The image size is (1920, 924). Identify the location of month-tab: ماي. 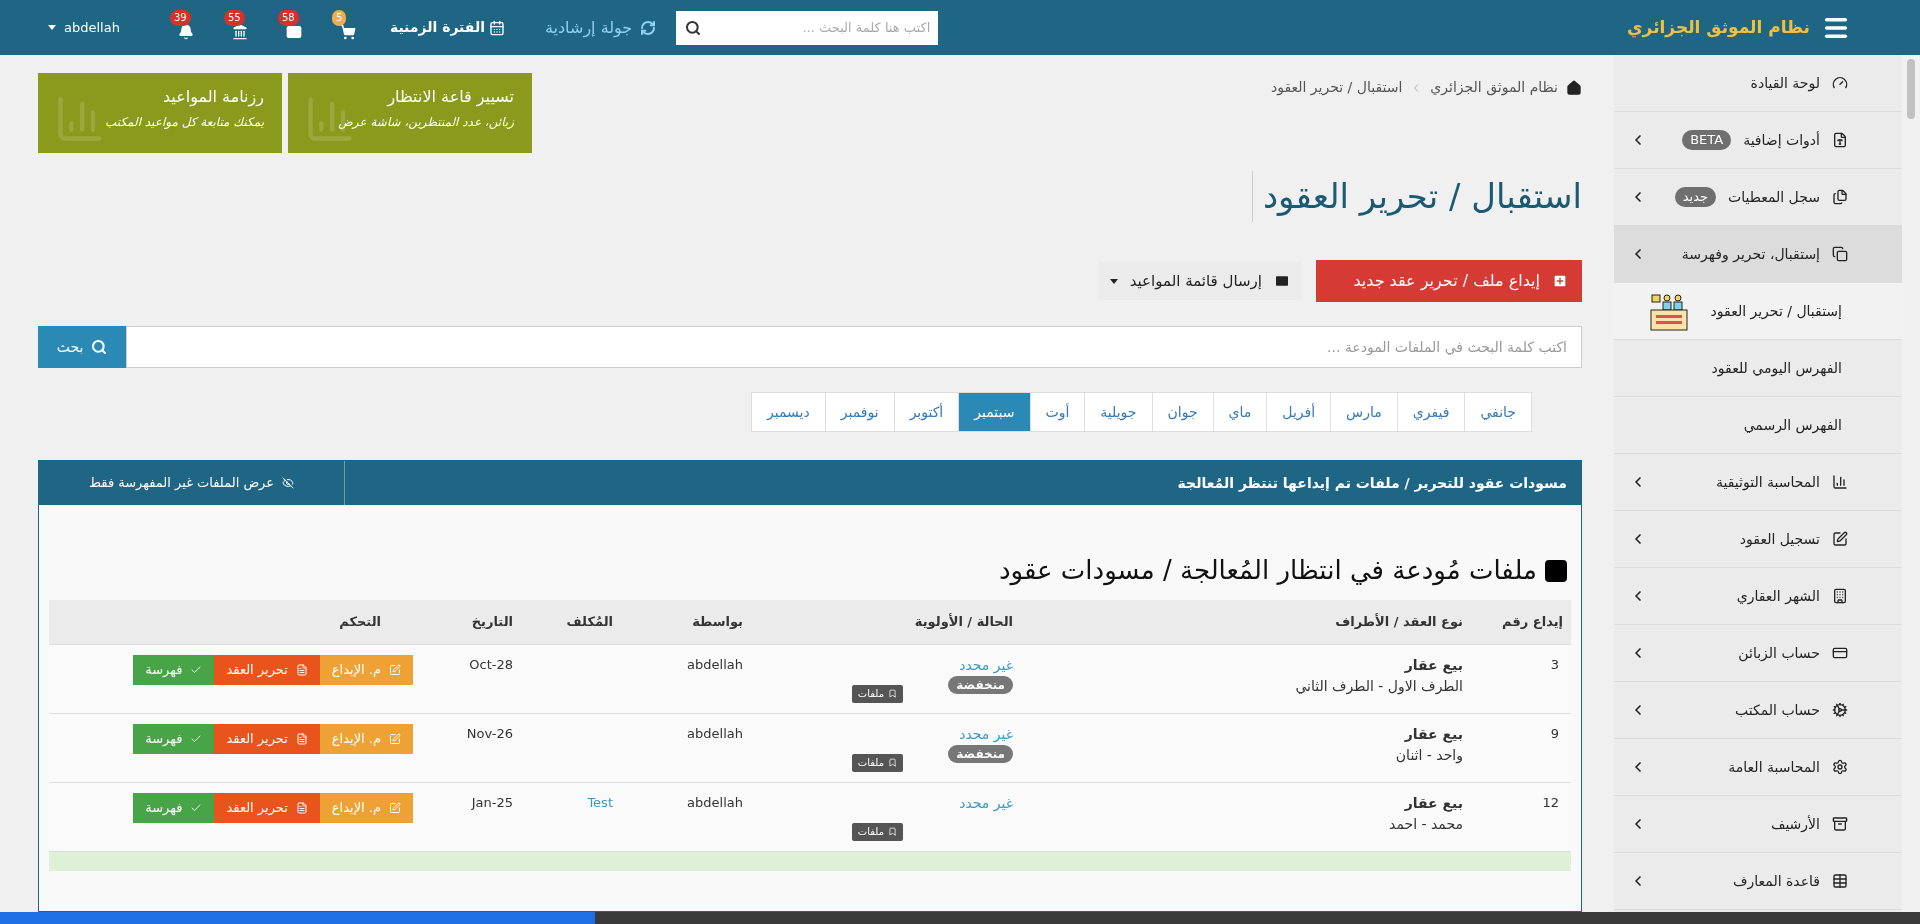
(1240, 412).